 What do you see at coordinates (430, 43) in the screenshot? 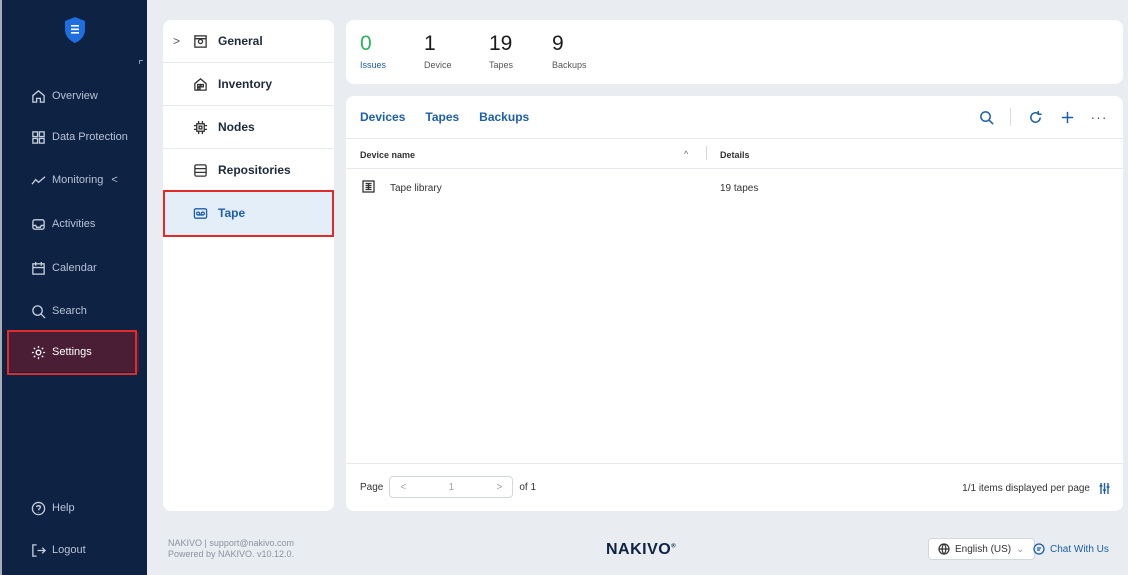
I see `stat-value: 1` at bounding box center [430, 43].